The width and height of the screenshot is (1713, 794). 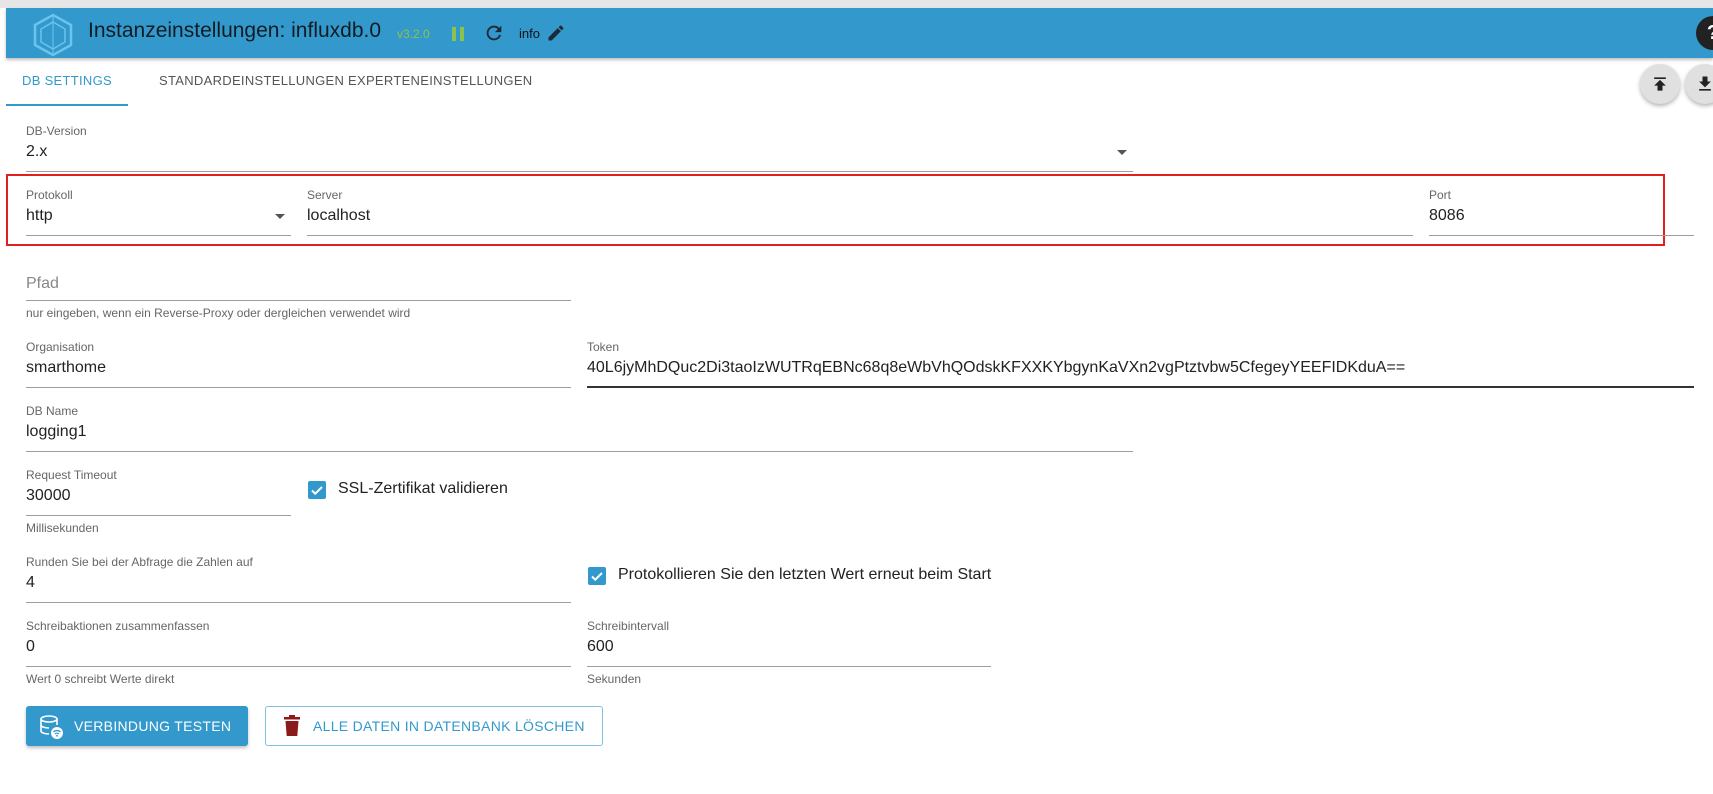 I want to click on help-icon: ?, so click(x=1704, y=33).